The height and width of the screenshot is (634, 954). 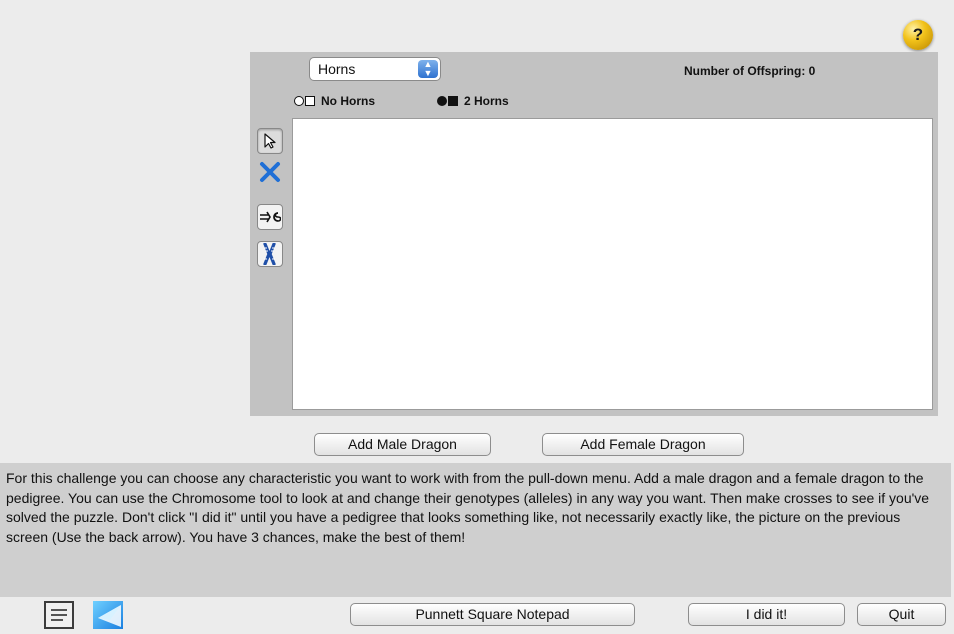 I want to click on delete-tool, so click(x=270, y=172).